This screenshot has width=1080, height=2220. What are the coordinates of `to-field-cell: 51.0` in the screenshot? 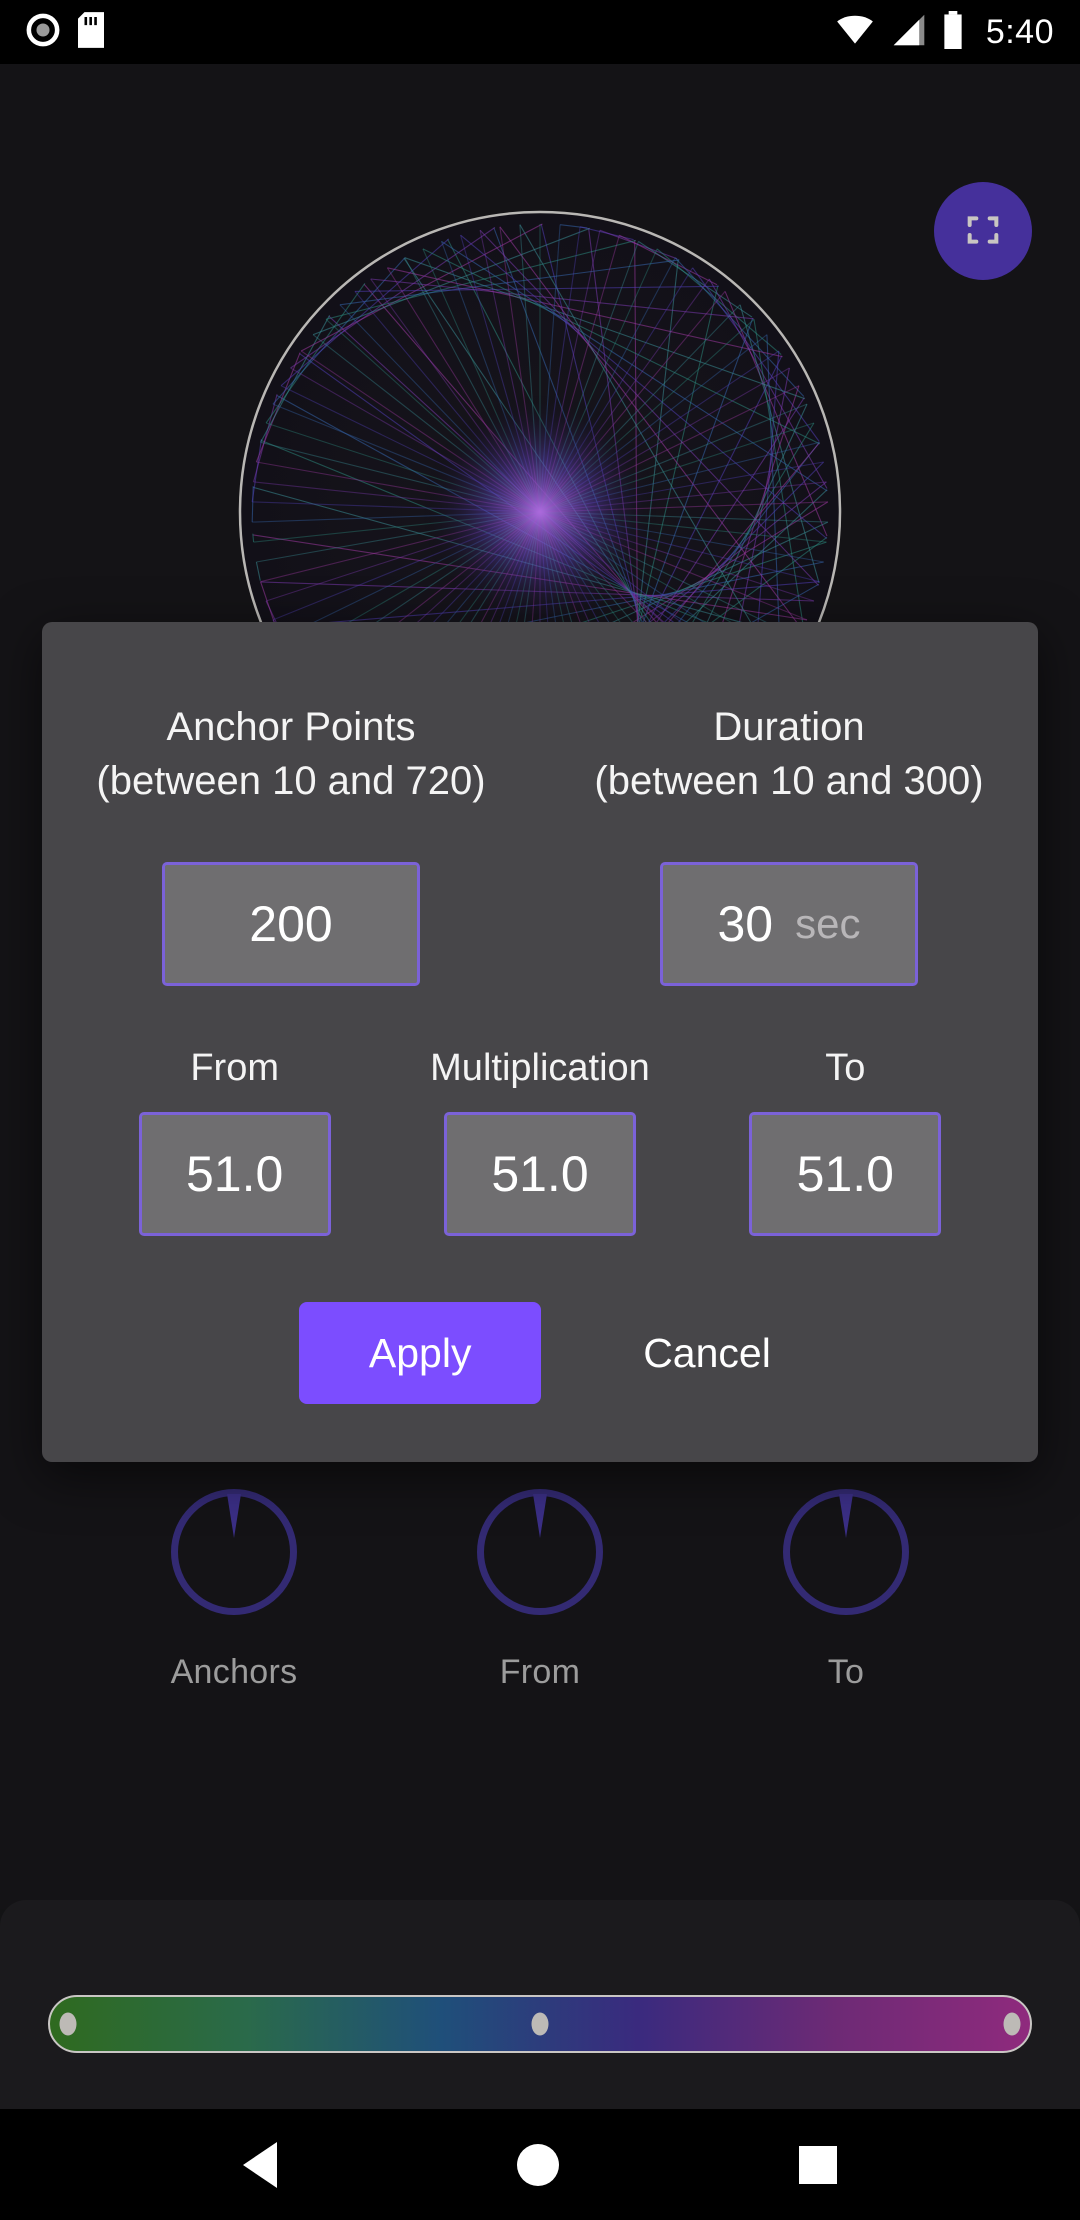 It's located at (845, 1174).